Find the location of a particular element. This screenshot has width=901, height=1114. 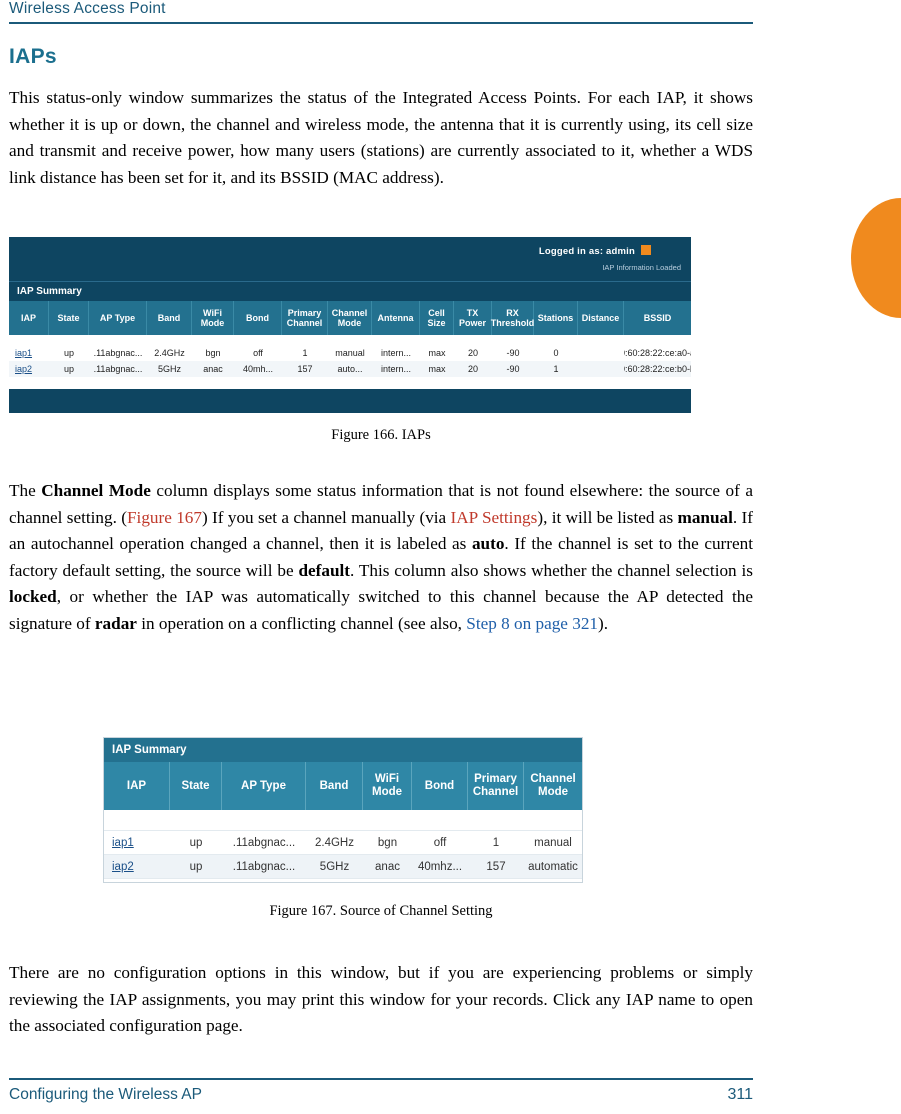

fig167-r0-iap: iap1 is located at coordinates (137, 842).